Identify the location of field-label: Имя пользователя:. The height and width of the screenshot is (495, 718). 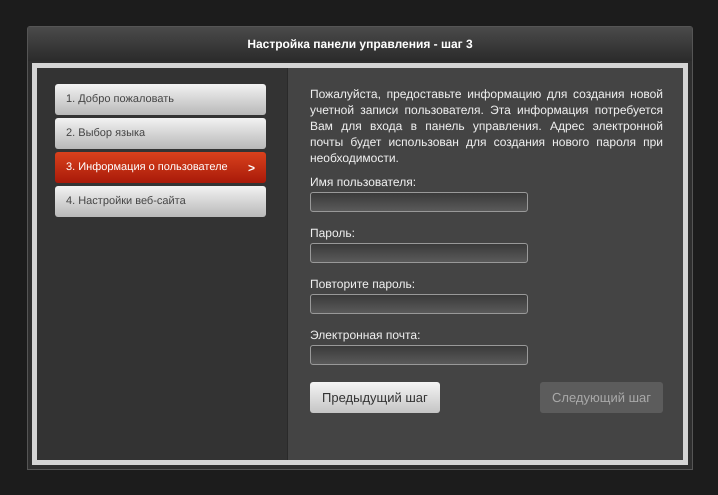
(364, 182).